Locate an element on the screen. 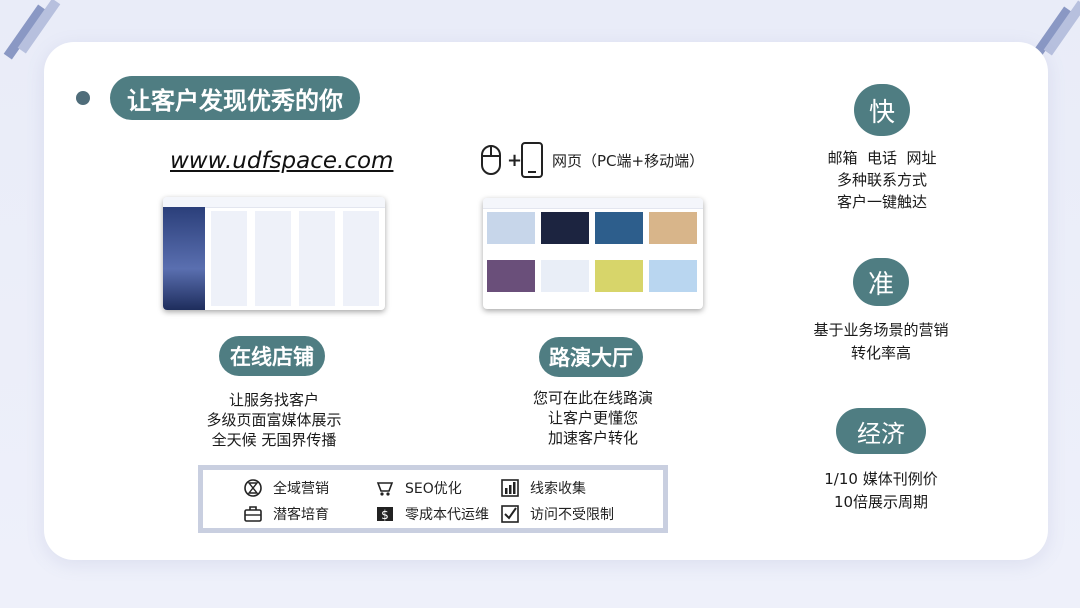 Image resolution: width=1080 pixels, height=608 pixels. briefcase-icon is located at coordinates (253, 514).